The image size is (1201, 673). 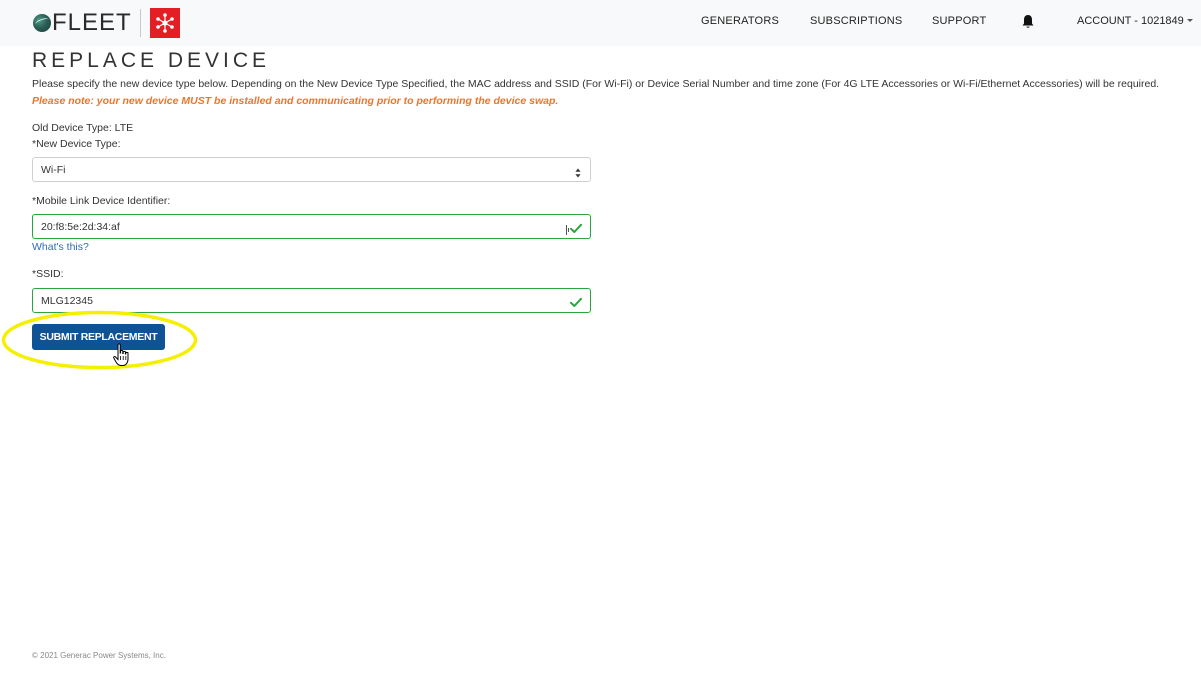 I want to click on network-logo-icon, so click(x=164, y=23).